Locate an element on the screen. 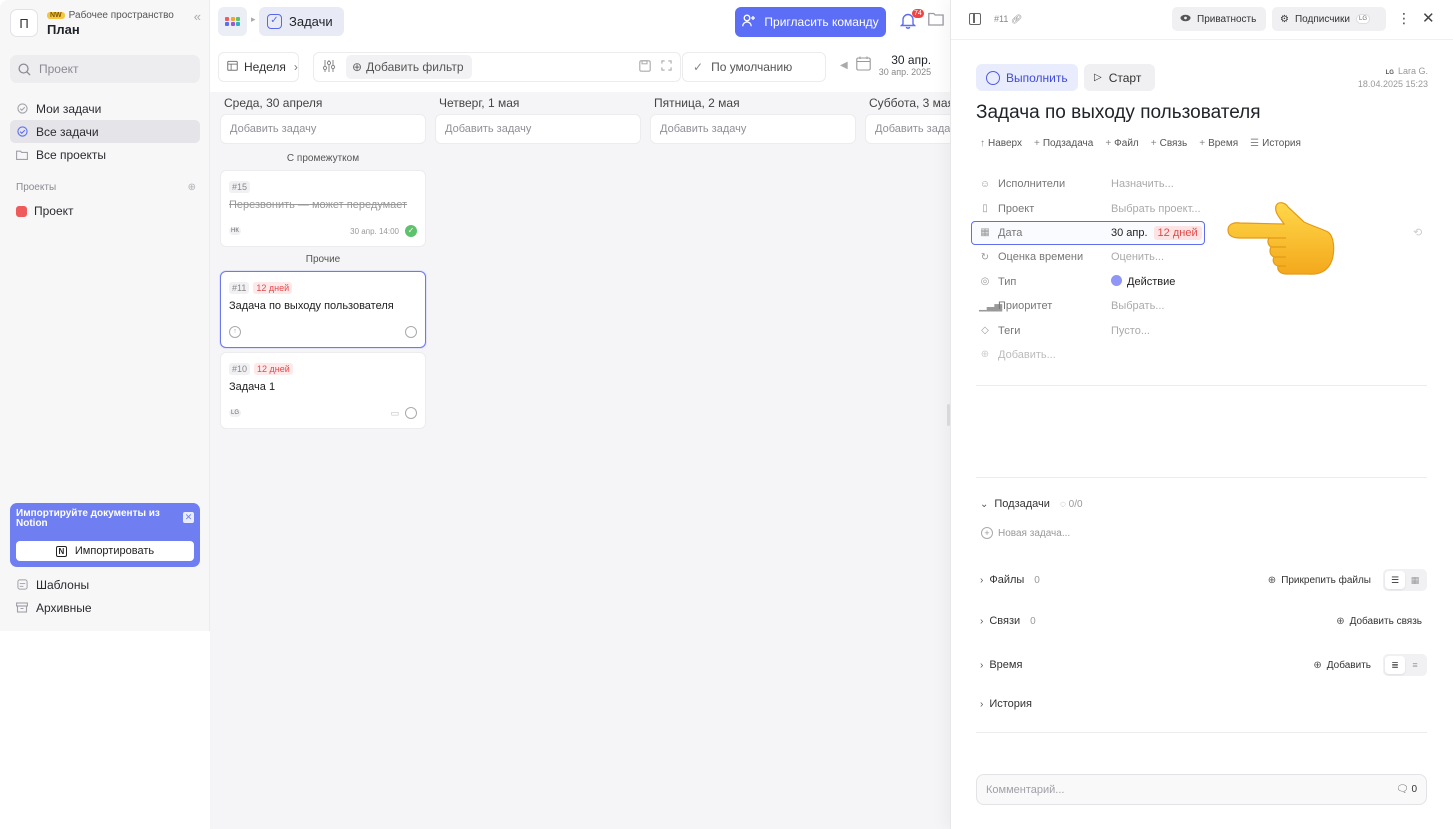 Image resolution: width=1453 pixels, height=829 pixels. attach-files-button: ⊕ Прикрепить файлы ☰ ▦ is located at coordinates (1347, 580).